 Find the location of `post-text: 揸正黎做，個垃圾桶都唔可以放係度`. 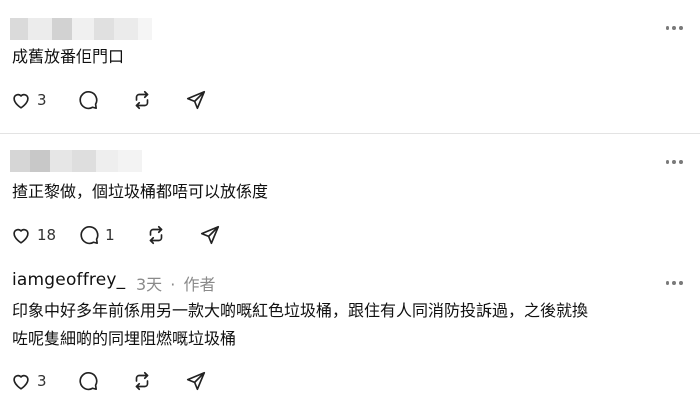

post-text: 揸正黎做，個垃圾桶都唔可以放係度 is located at coordinates (140, 191).